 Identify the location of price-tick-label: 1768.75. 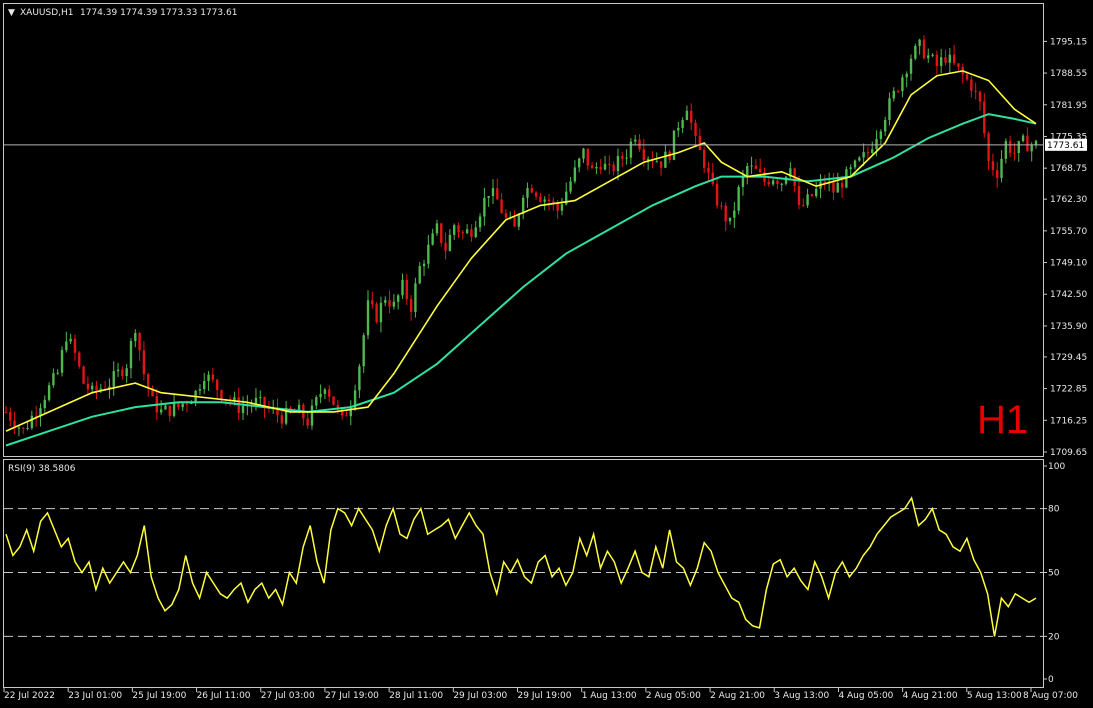
(1068, 169).